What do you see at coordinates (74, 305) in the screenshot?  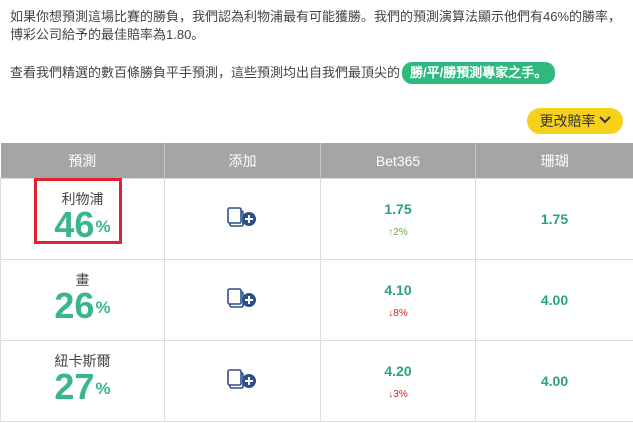 I see `percent-value: 26` at bounding box center [74, 305].